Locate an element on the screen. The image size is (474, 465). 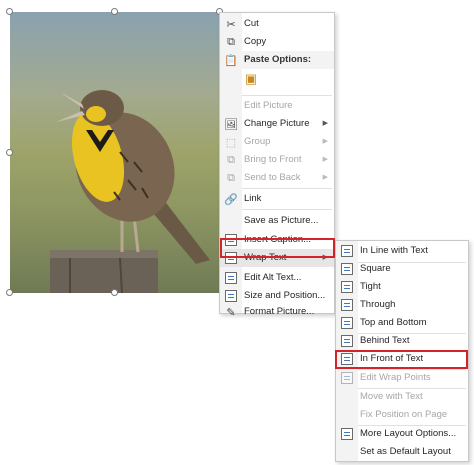
paste-icon: 📋 is located at coordinates (231, 60).